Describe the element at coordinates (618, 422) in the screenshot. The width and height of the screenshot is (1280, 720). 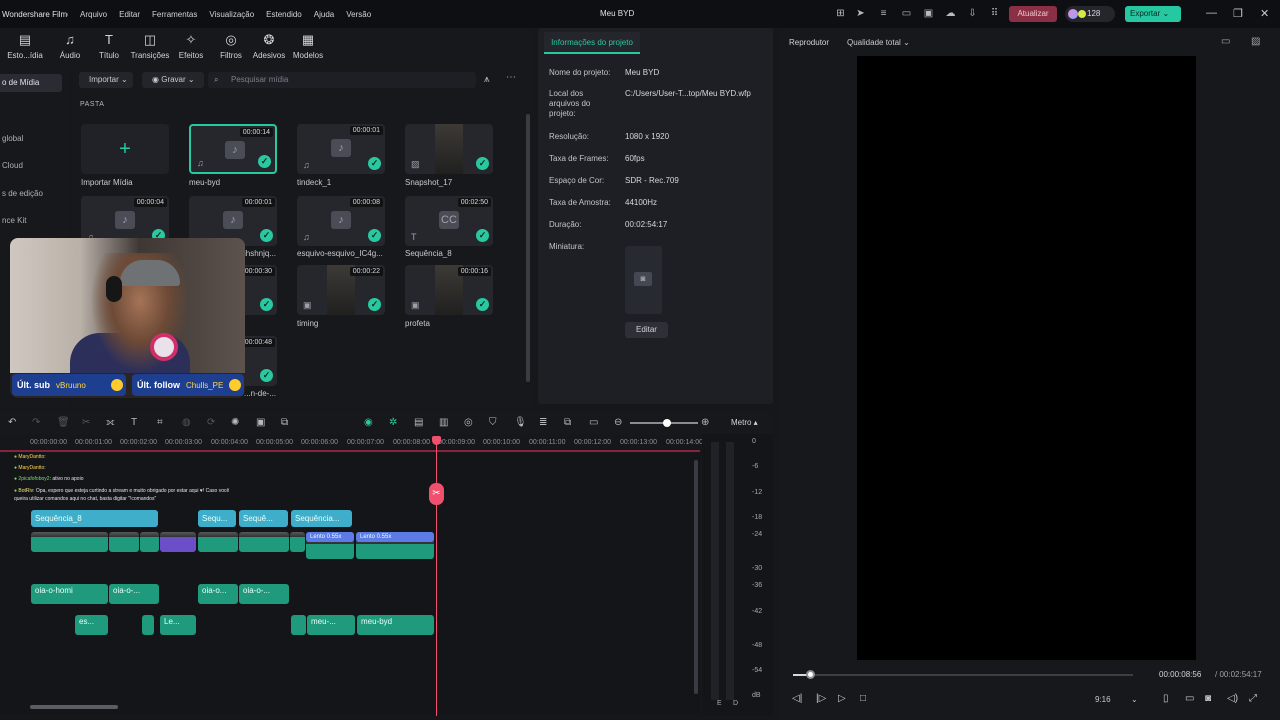
I see `zoom-out-icon: ⊖` at that location.